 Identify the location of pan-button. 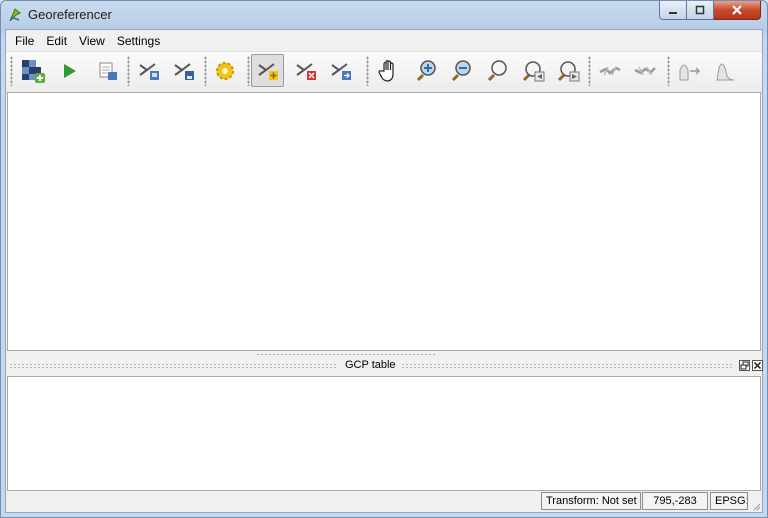
(388, 70).